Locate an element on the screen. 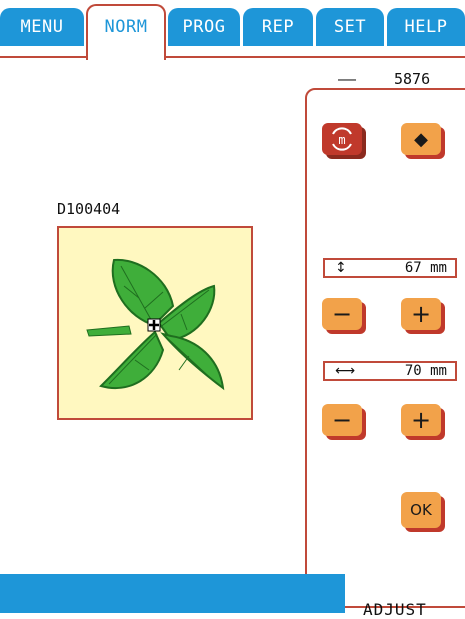 The width and height of the screenshot is (465, 619). width-value: 70 mm is located at coordinates (425, 371).